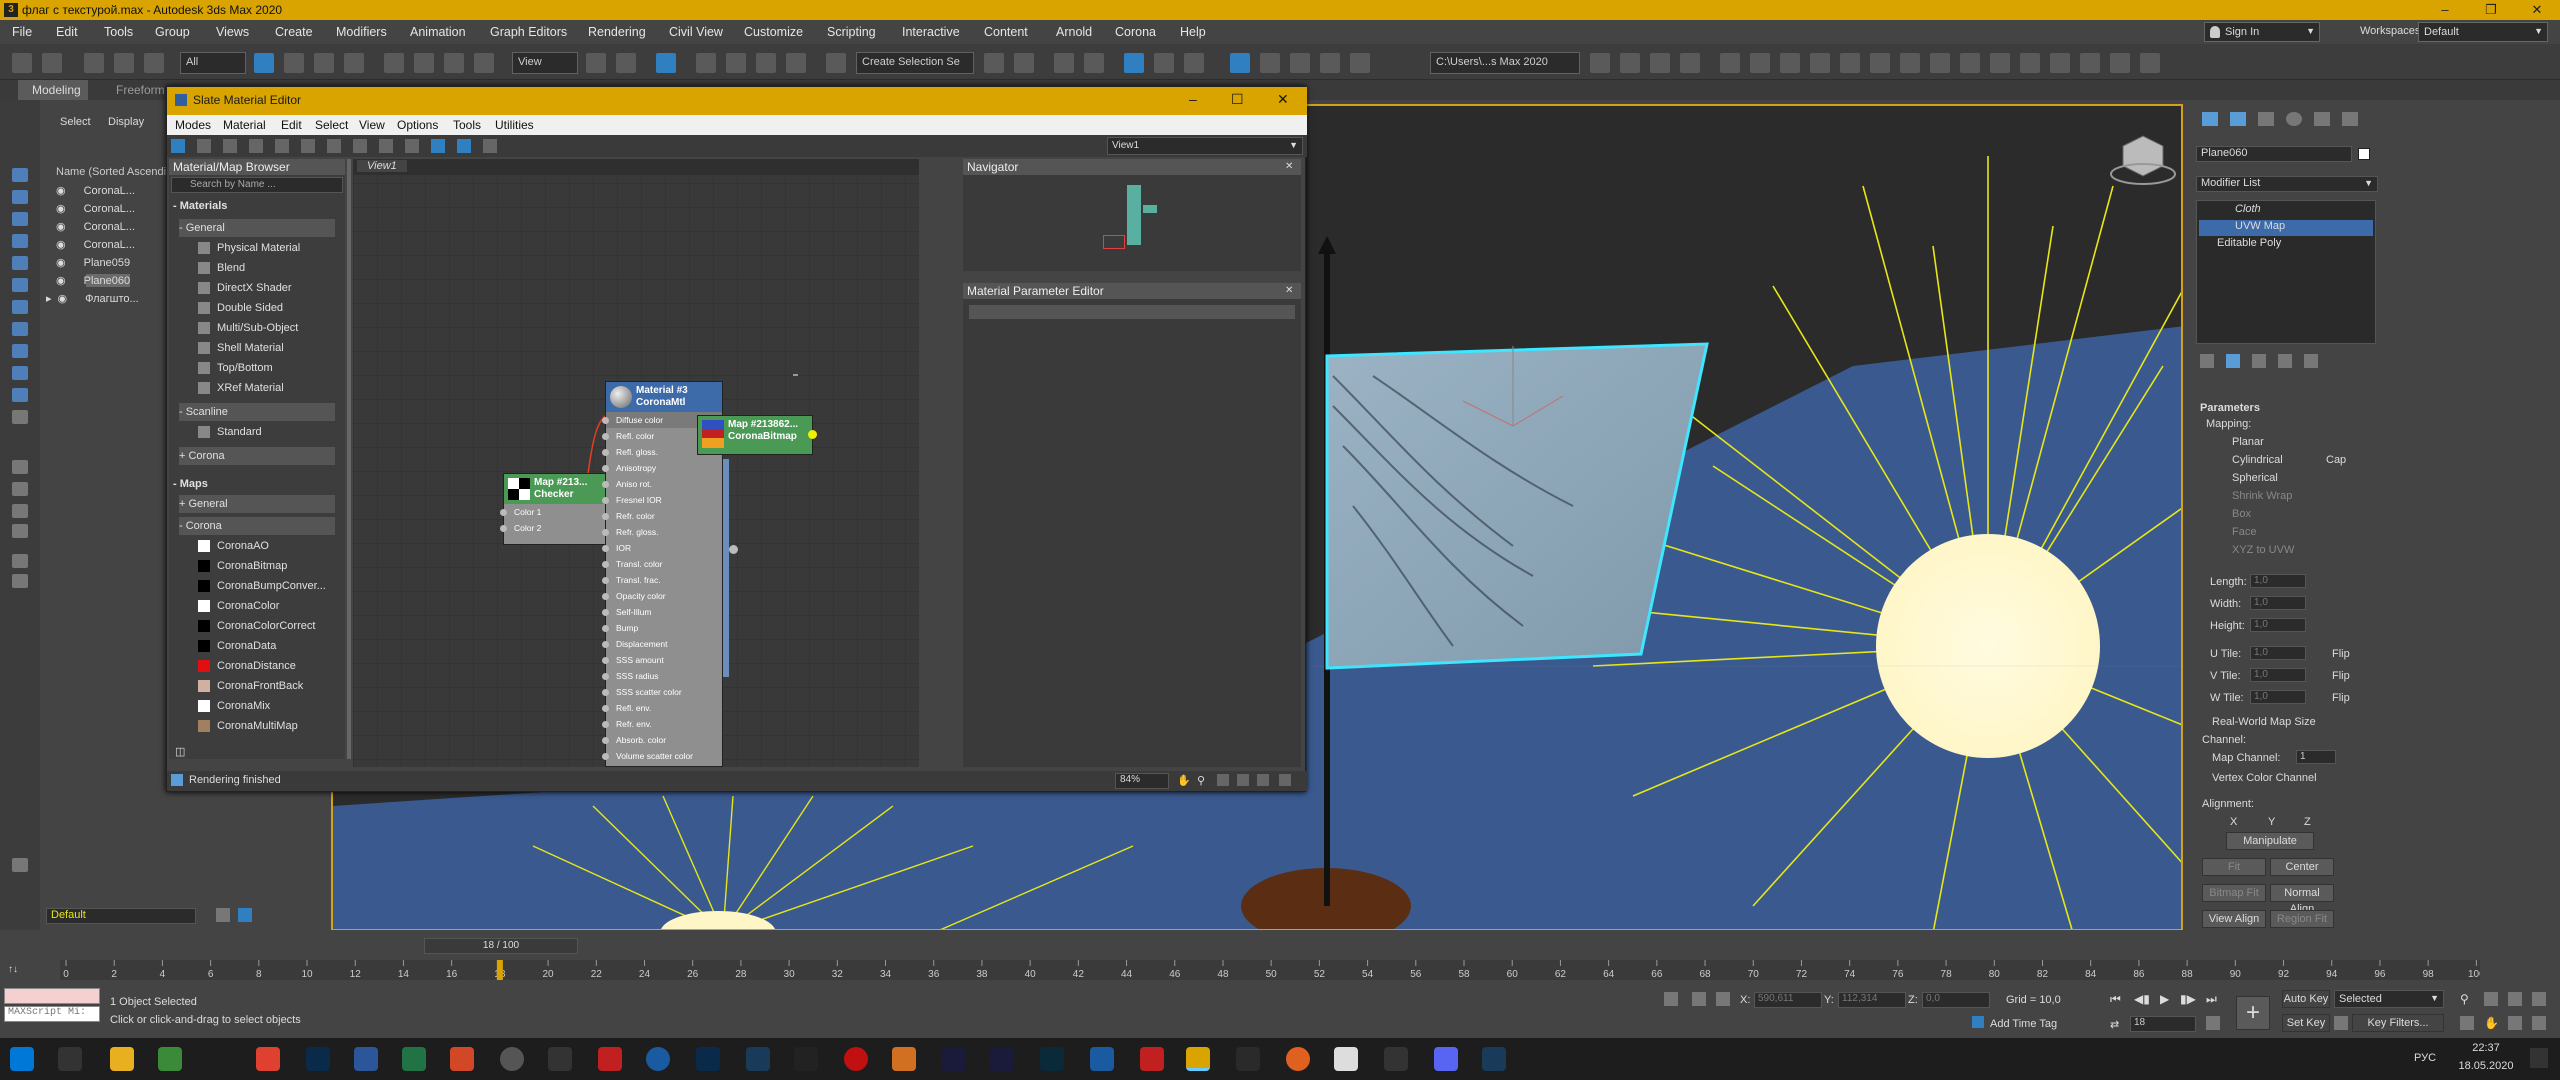  I want to click on illustrator-icon, so click(1248, 1059).